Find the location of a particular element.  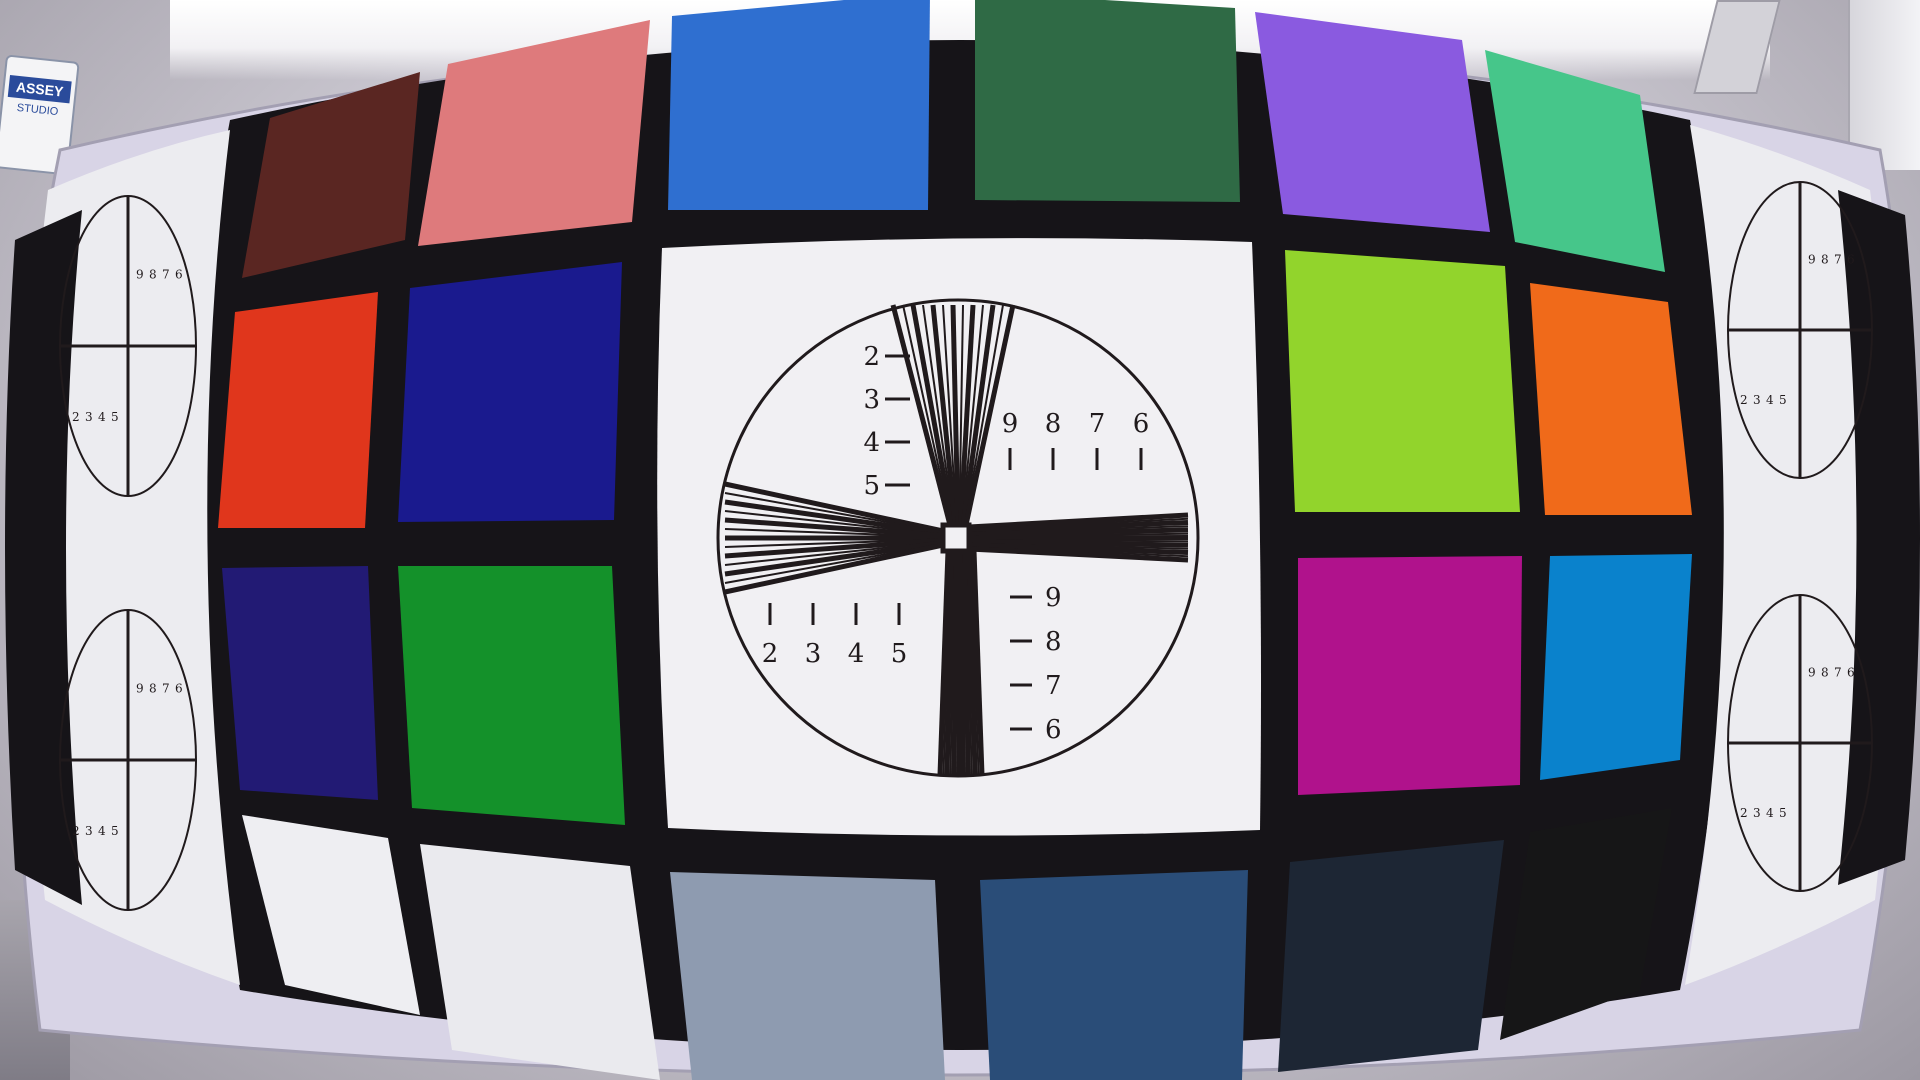

digit-label: 4 is located at coordinates (856, 654).